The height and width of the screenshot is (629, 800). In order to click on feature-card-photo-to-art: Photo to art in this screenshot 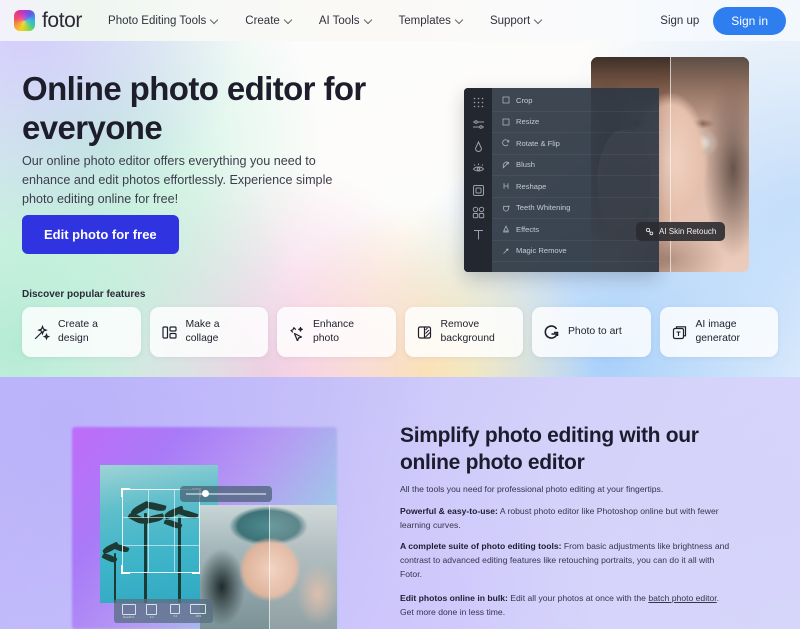, I will do `click(591, 332)`.